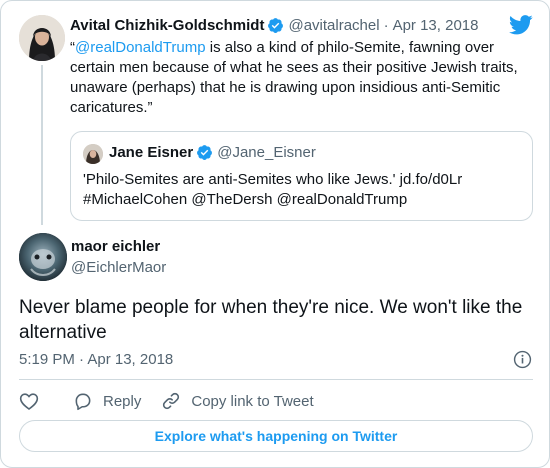 This screenshot has height=468, width=550. What do you see at coordinates (245, 199) in the screenshot?
I see `quoted-line: #MichaelCohen @TheDersh @realDonaldTrump` at bounding box center [245, 199].